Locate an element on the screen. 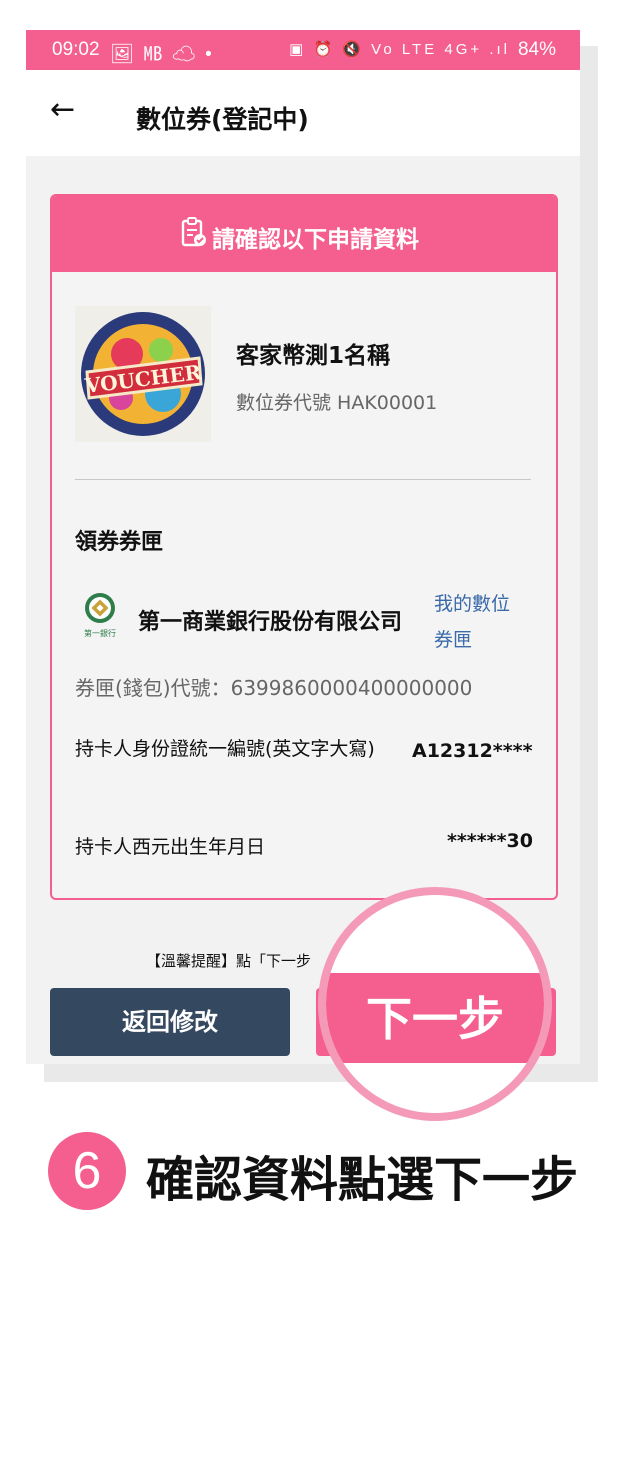 The height and width of the screenshot is (1458, 625). next-button-magnifier: 下一步 is located at coordinates (435, 1004).